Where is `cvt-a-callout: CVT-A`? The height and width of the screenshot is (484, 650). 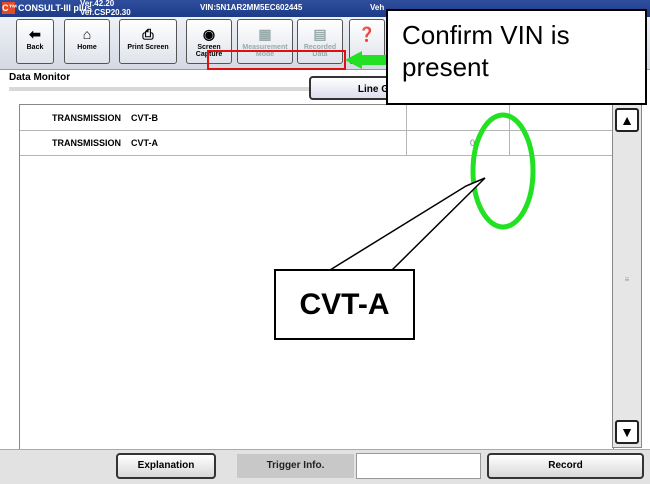
cvt-a-callout: CVT-A is located at coordinates (344, 304).